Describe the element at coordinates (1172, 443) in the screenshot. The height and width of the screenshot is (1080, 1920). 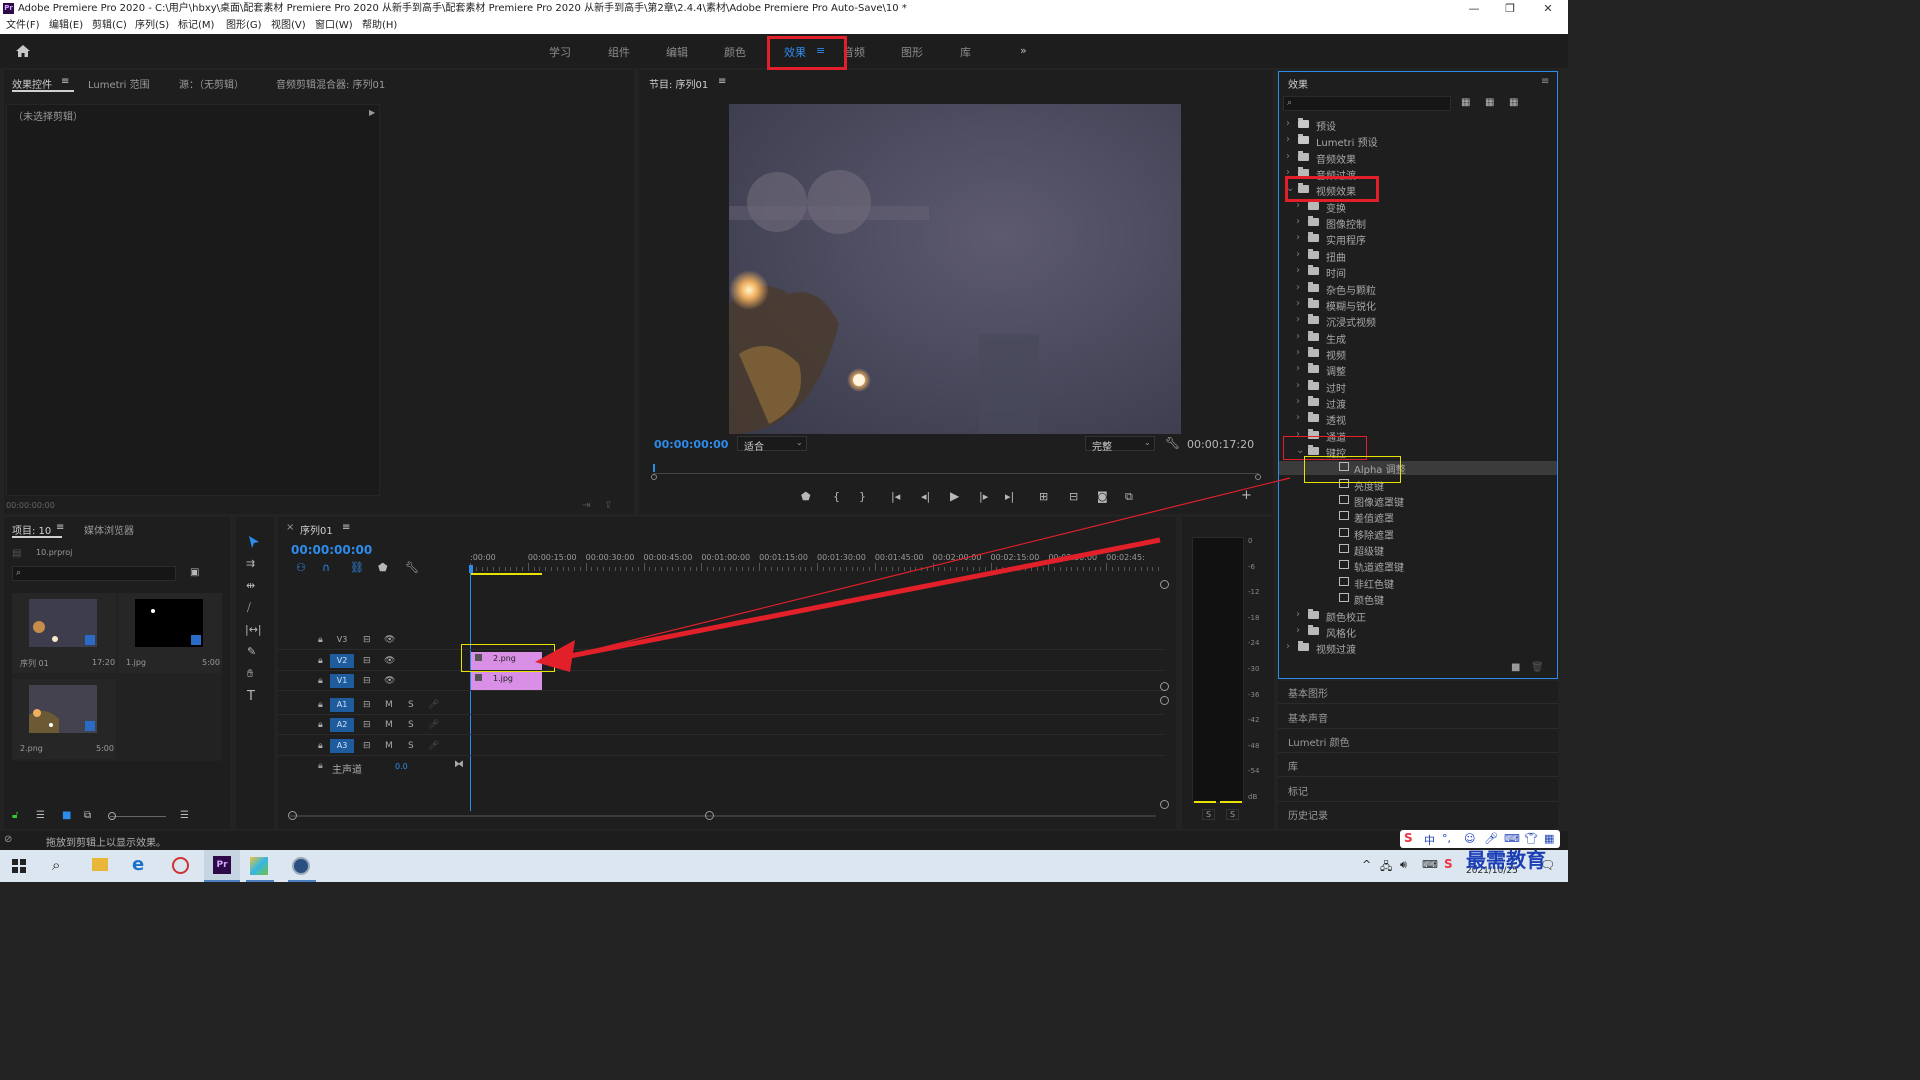
I see `wrench-icon: 🔧︎` at that location.